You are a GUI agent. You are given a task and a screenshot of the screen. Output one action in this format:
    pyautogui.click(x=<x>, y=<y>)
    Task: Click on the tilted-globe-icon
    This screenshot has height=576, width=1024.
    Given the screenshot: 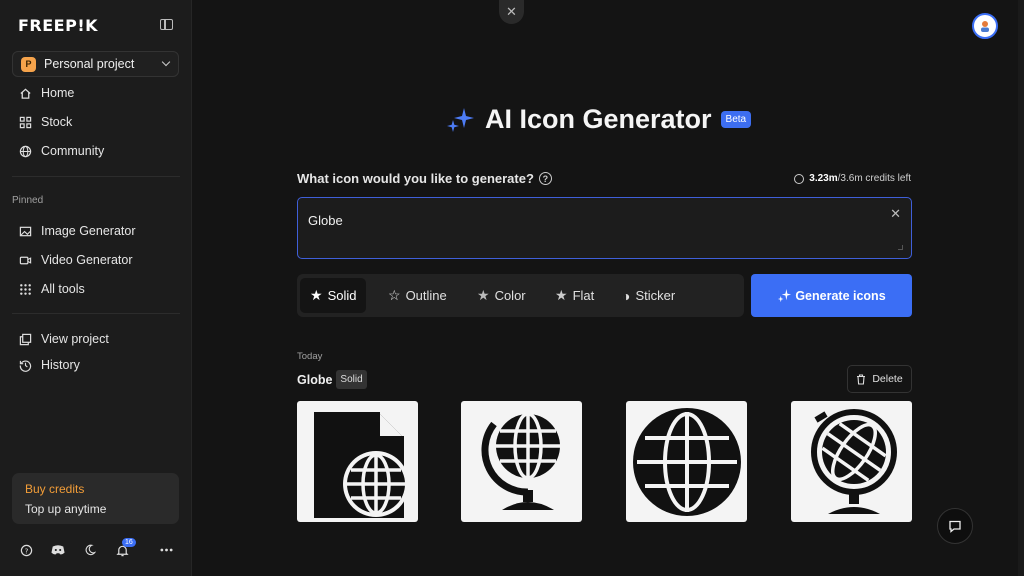 What is the action you would take?
    pyautogui.click(x=853, y=461)
    